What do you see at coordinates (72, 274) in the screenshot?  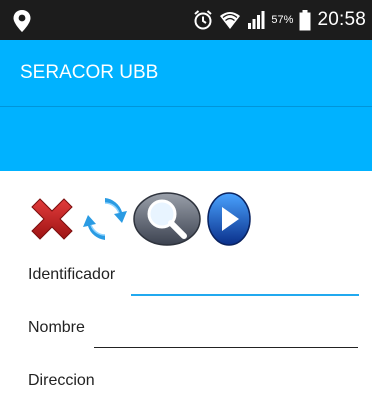 I see `identificador-label: Identificador` at bounding box center [72, 274].